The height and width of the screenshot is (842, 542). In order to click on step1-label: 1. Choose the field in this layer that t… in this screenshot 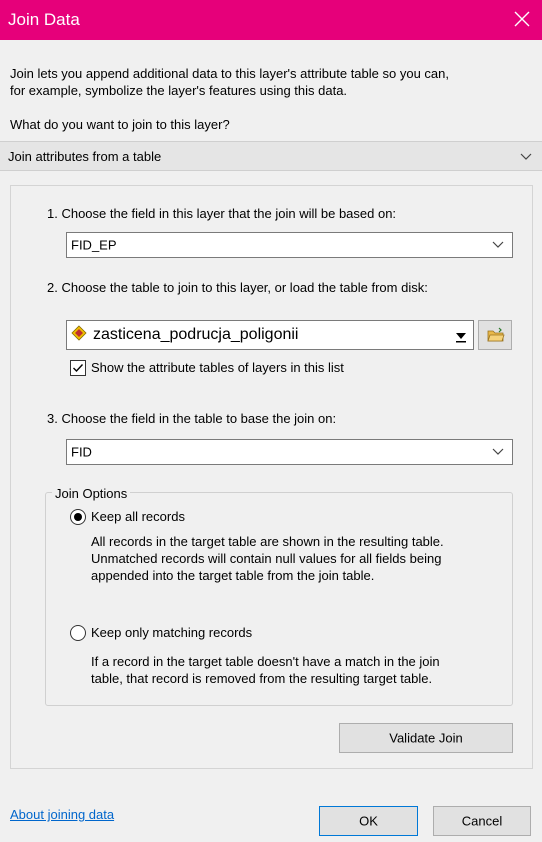, I will do `click(222, 213)`.